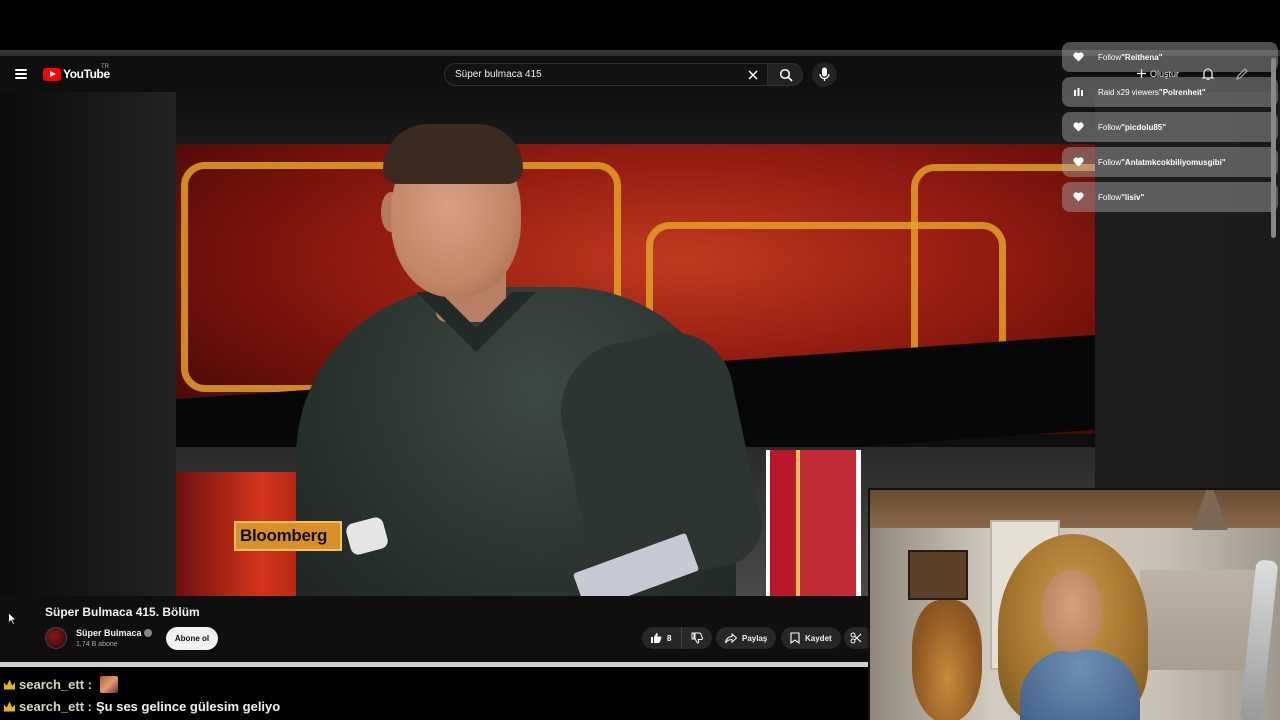 The width and height of the screenshot is (1280, 720). What do you see at coordinates (1128, 92) in the screenshot?
I see `alert-prefix: Raid x29 viewers` at bounding box center [1128, 92].